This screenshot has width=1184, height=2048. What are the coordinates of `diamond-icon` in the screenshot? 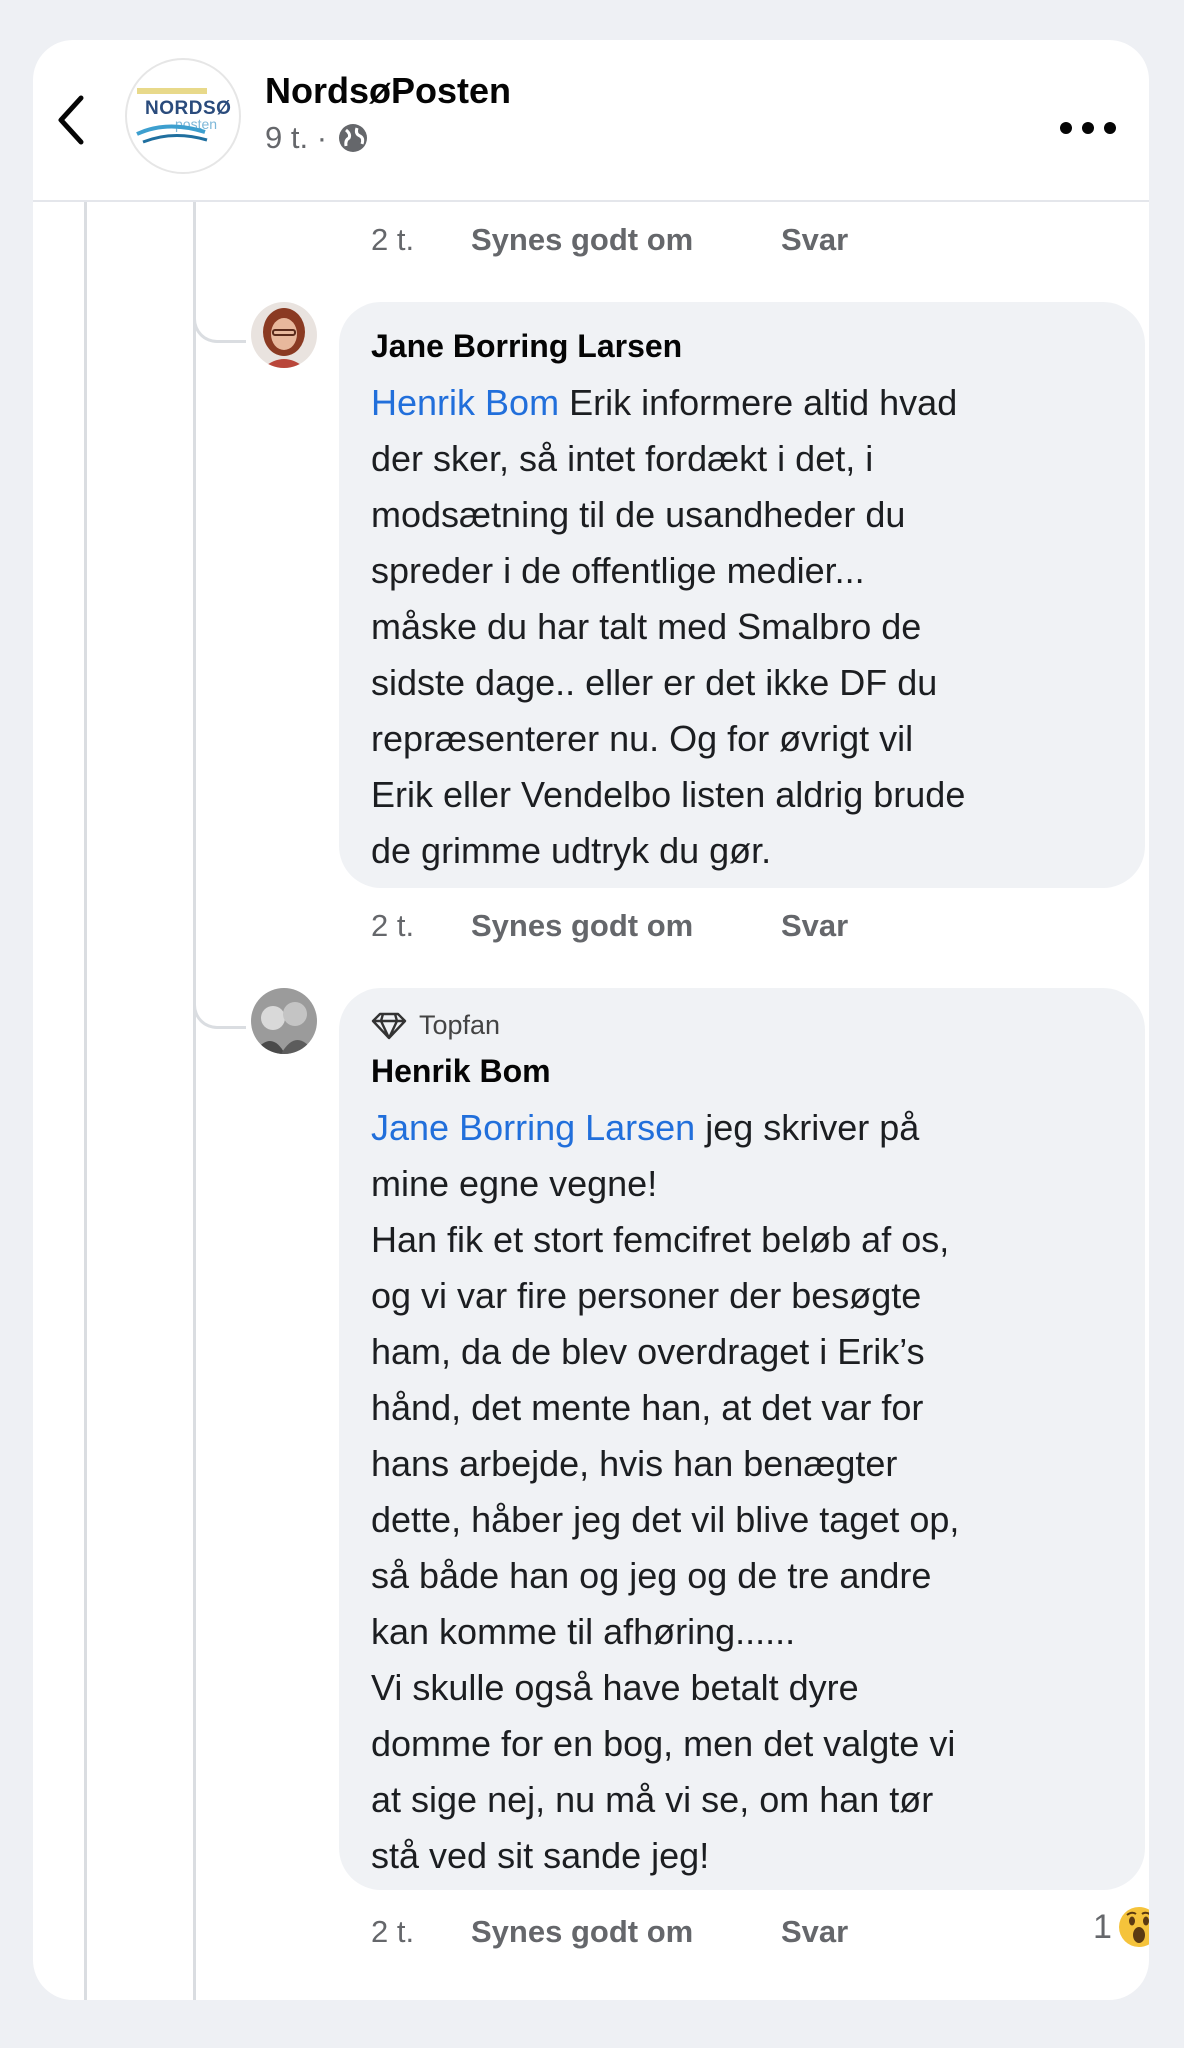 It's located at (389, 1025).